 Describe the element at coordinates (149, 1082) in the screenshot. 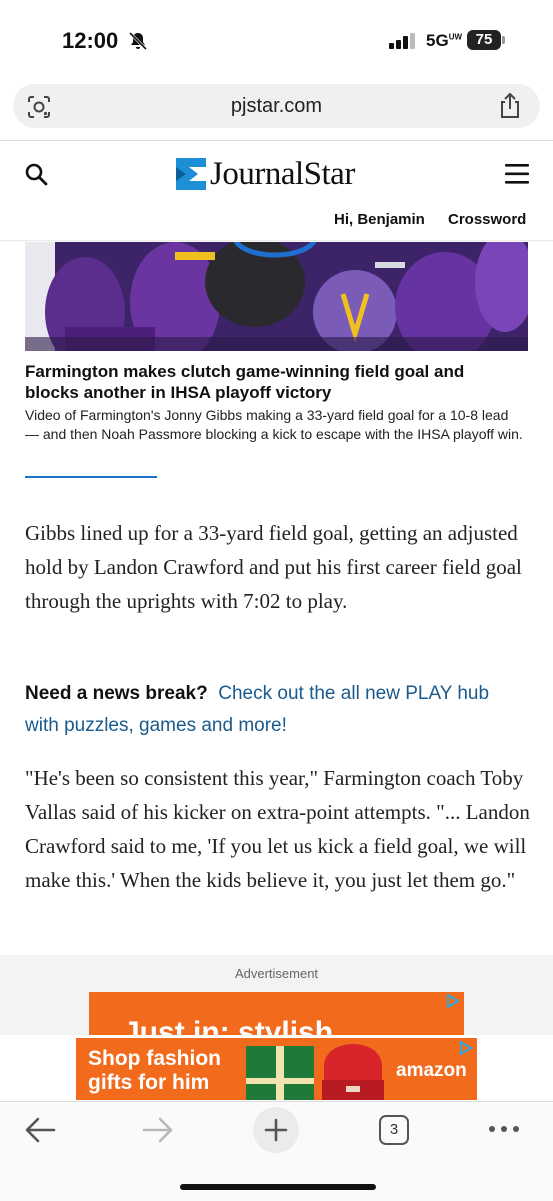

I see `ad-subheadline: gifts for him` at that location.